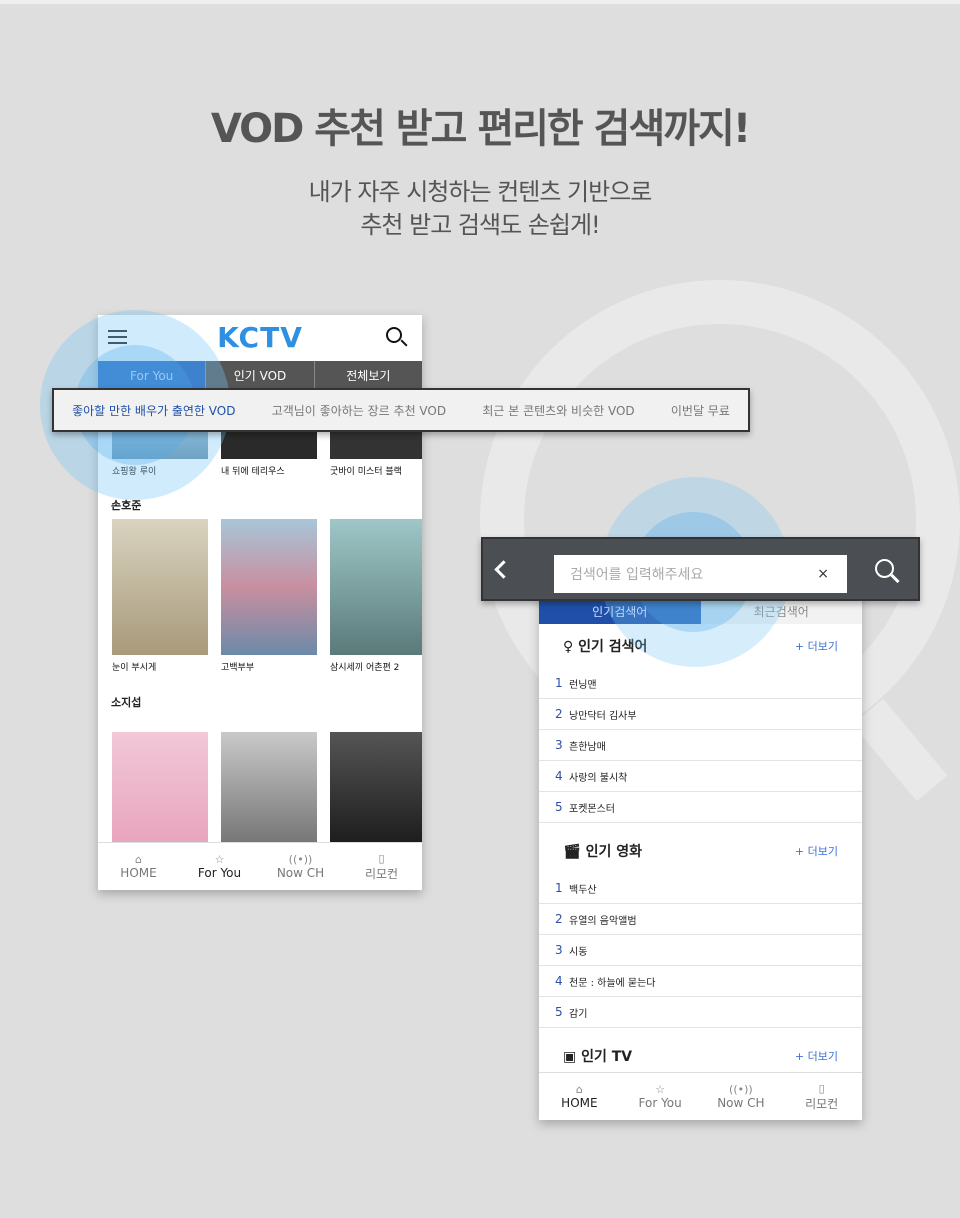 This screenshot has height=1218, width=960. What do you see at coordinates (614, 852) in the screenshot?
I see `section-title: 인기 영화` at bounding box center [614, 852].